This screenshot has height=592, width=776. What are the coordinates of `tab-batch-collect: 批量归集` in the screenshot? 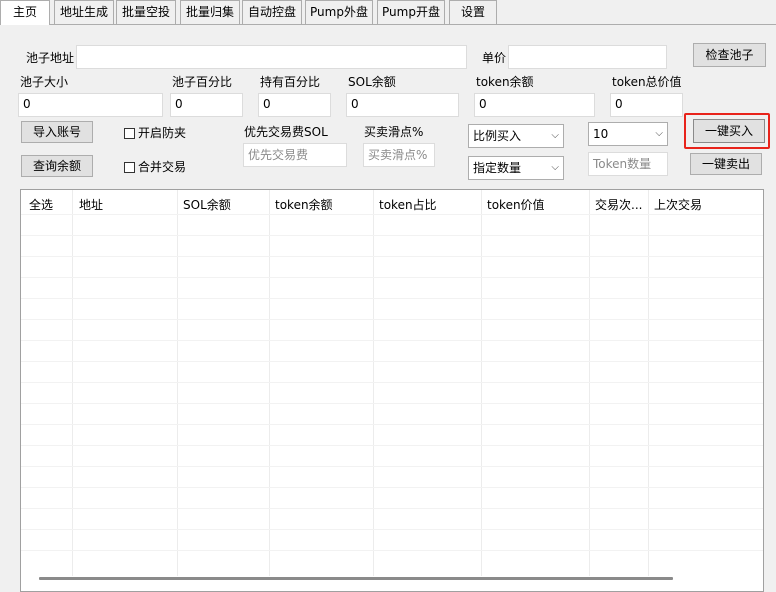 It's located at (210, 12).